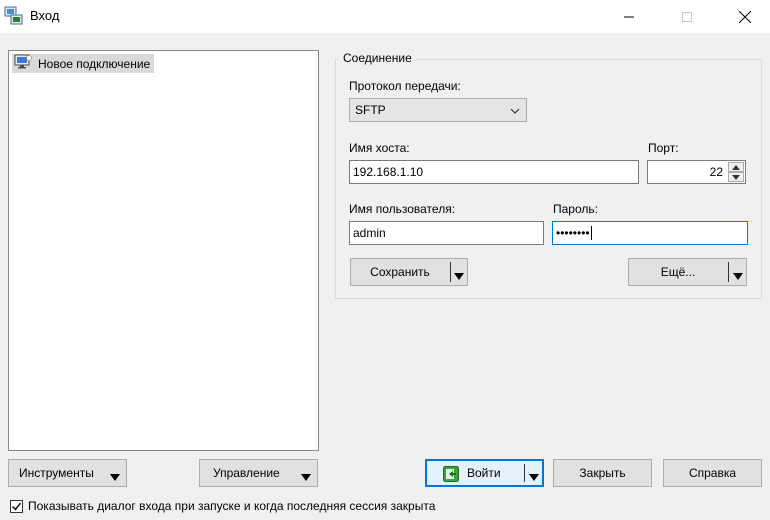 This screenshot has height=520, width=770. Describe the element at coordinates (438, 110) in the screenshot. I see `protocol-select: SFTP` at that location.